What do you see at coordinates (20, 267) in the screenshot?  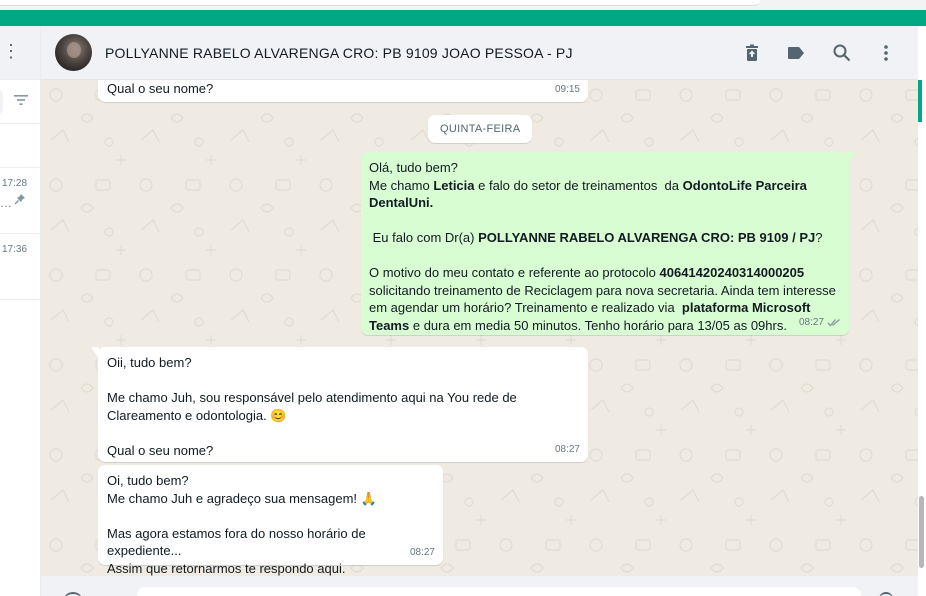 I see `chat-list-item: 17:36` at bounding box center [20, 267].